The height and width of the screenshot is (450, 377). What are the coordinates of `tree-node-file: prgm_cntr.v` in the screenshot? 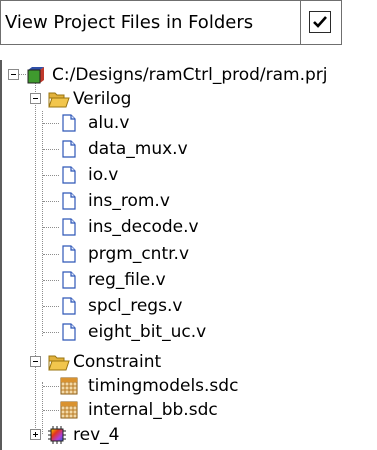 It's located at (189, 254).